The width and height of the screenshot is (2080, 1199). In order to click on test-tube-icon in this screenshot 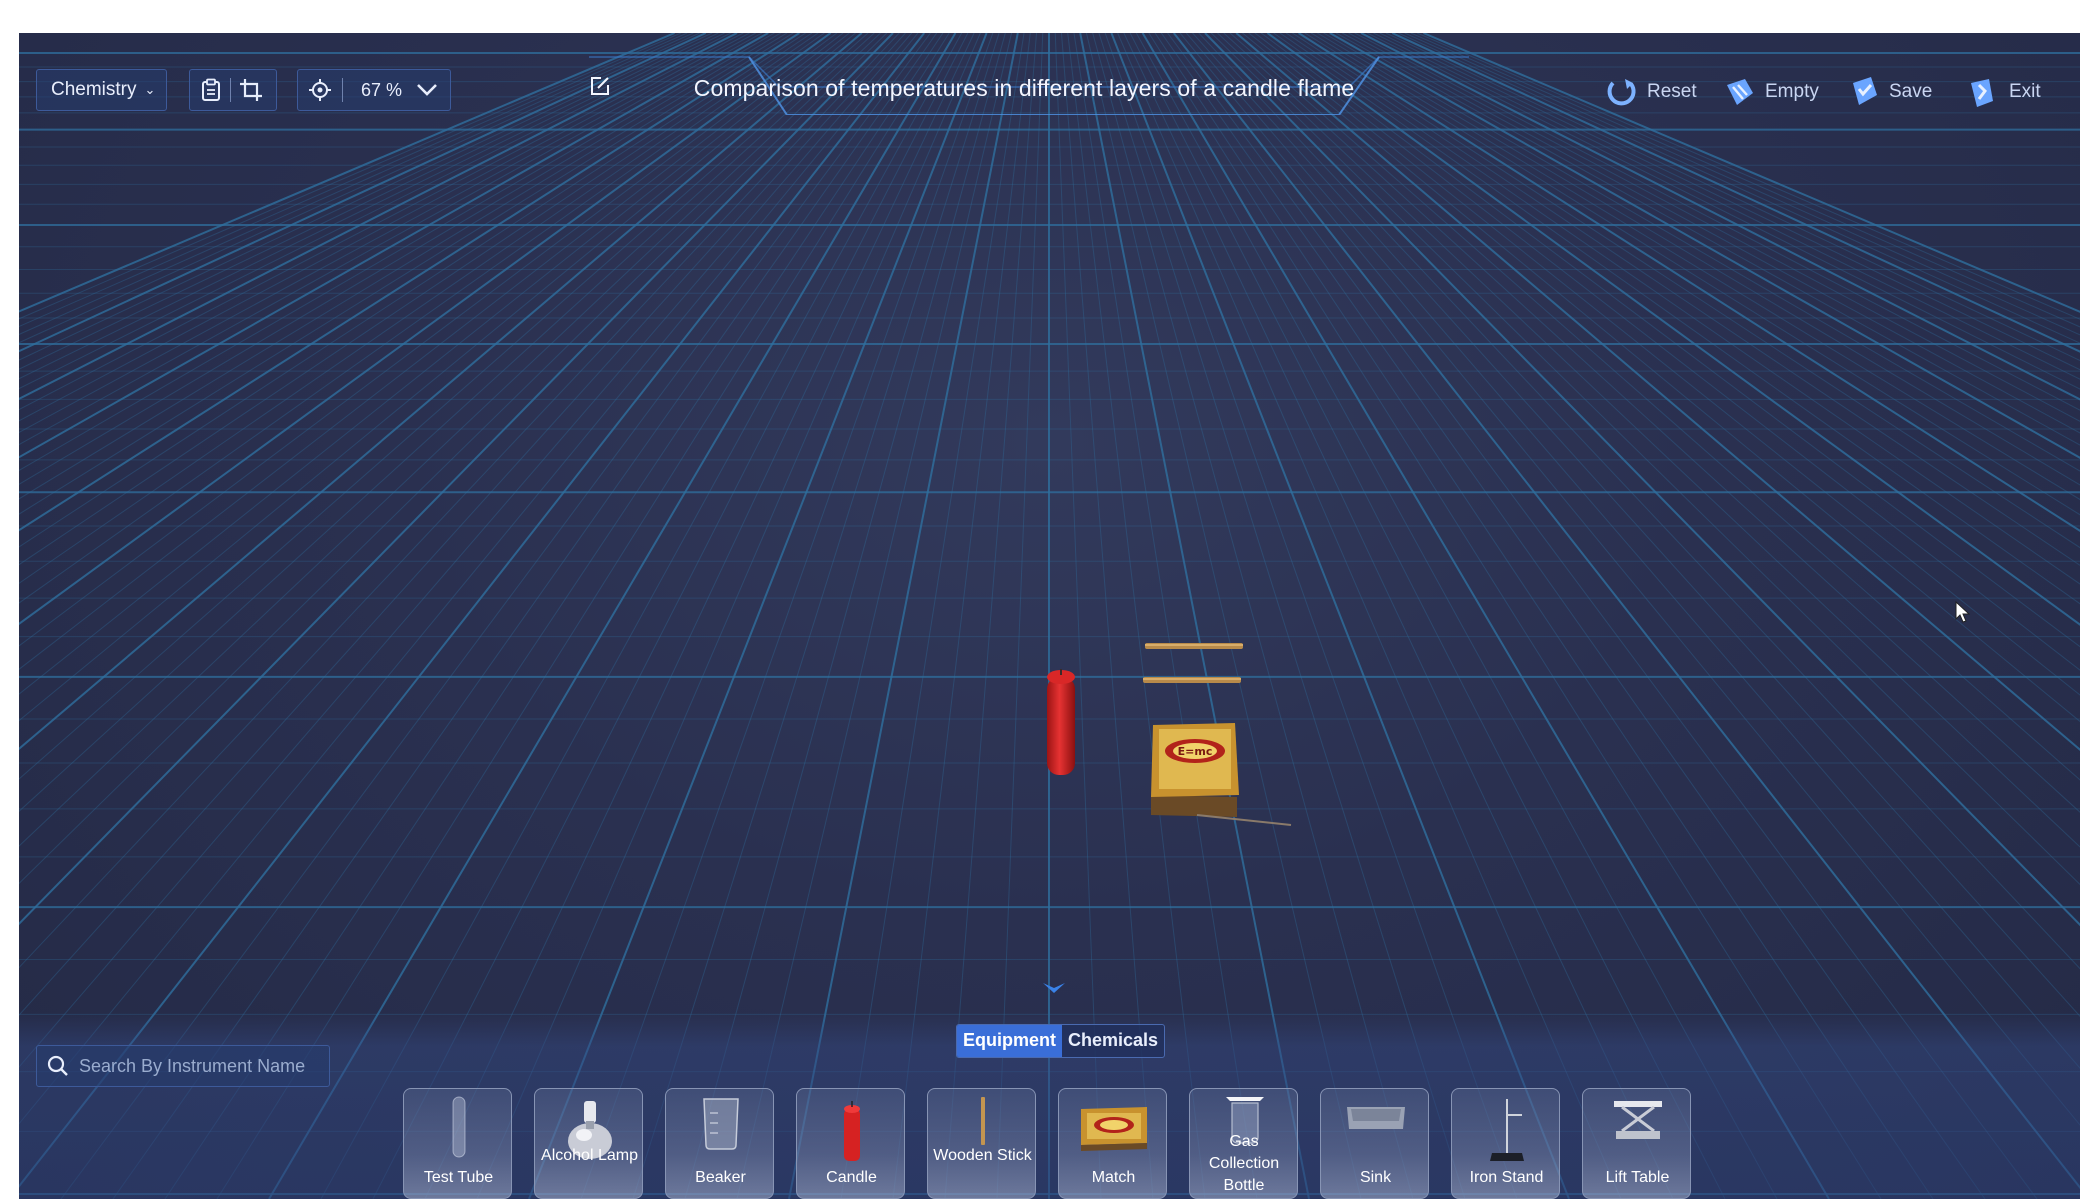, I will do `click(458, 1127)`.